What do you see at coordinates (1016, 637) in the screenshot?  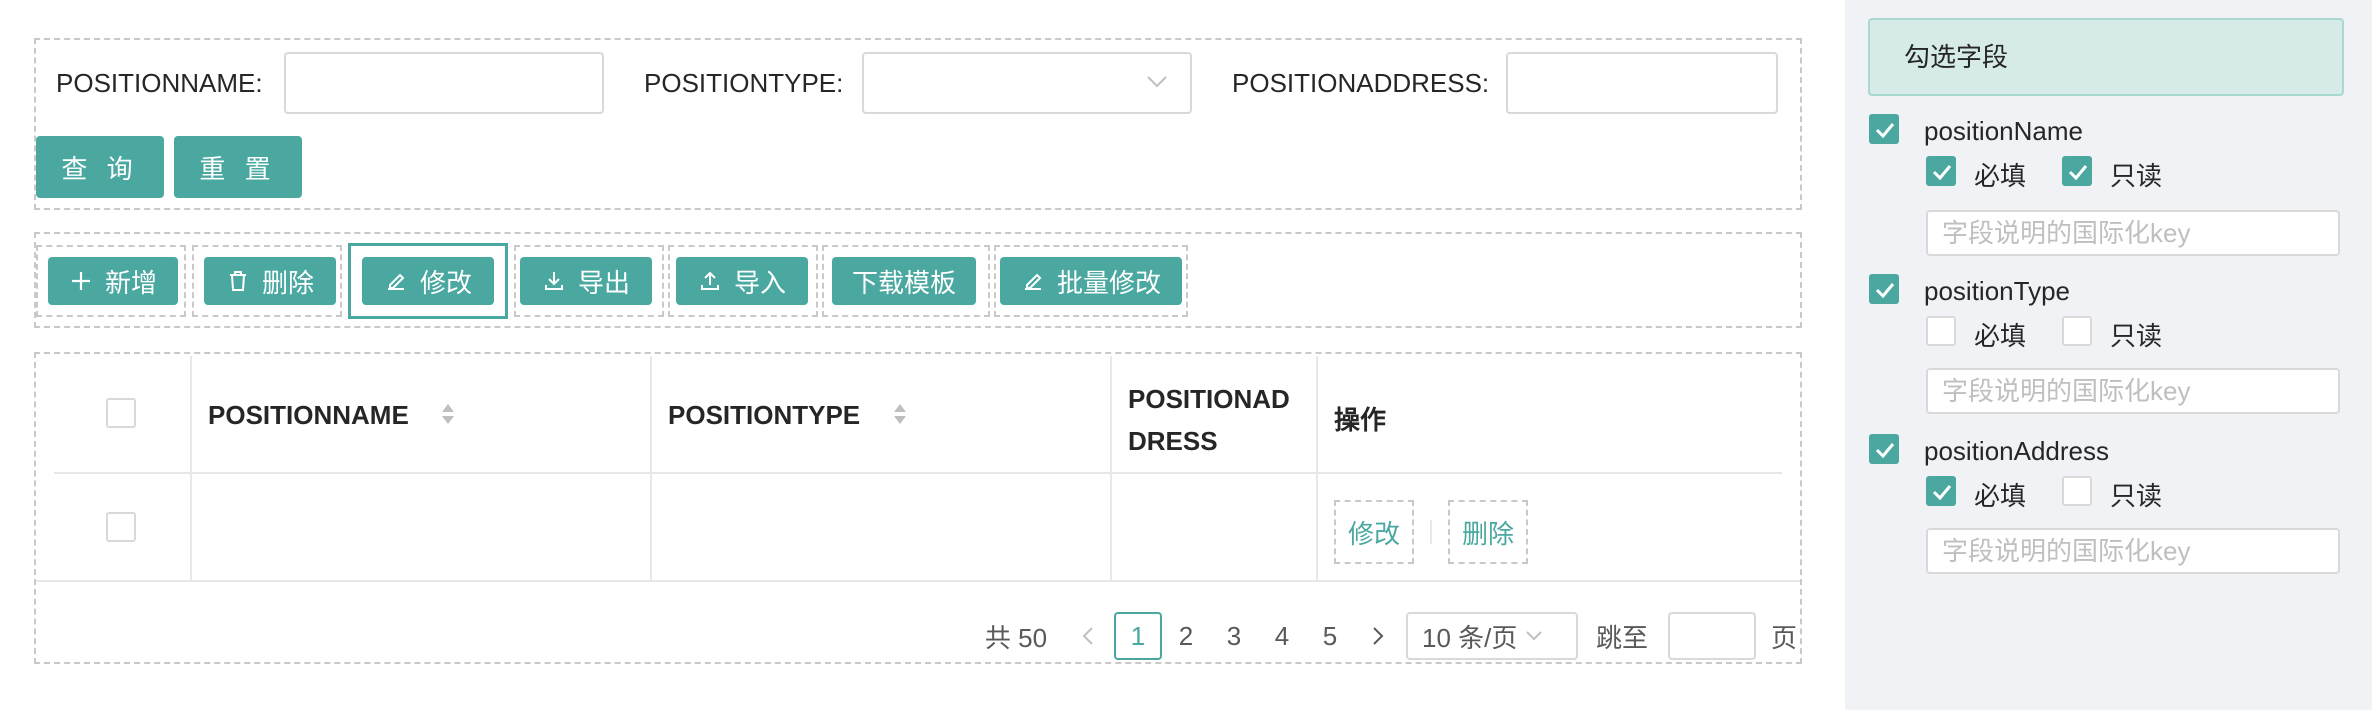 I see `pagination-total: 共 50` at bounding box center [1016, 637].